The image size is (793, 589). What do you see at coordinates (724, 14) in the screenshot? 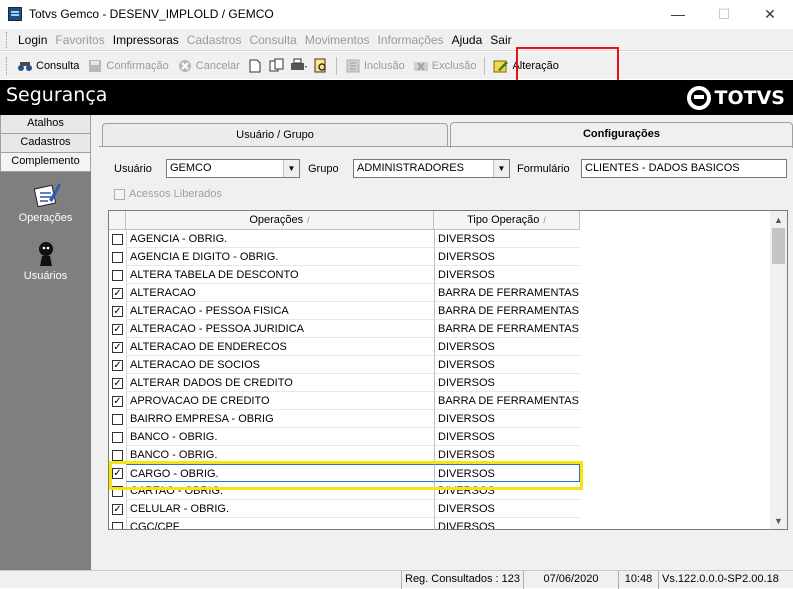
I see `maximize-button: ☐` at bounding box center [724, 14].